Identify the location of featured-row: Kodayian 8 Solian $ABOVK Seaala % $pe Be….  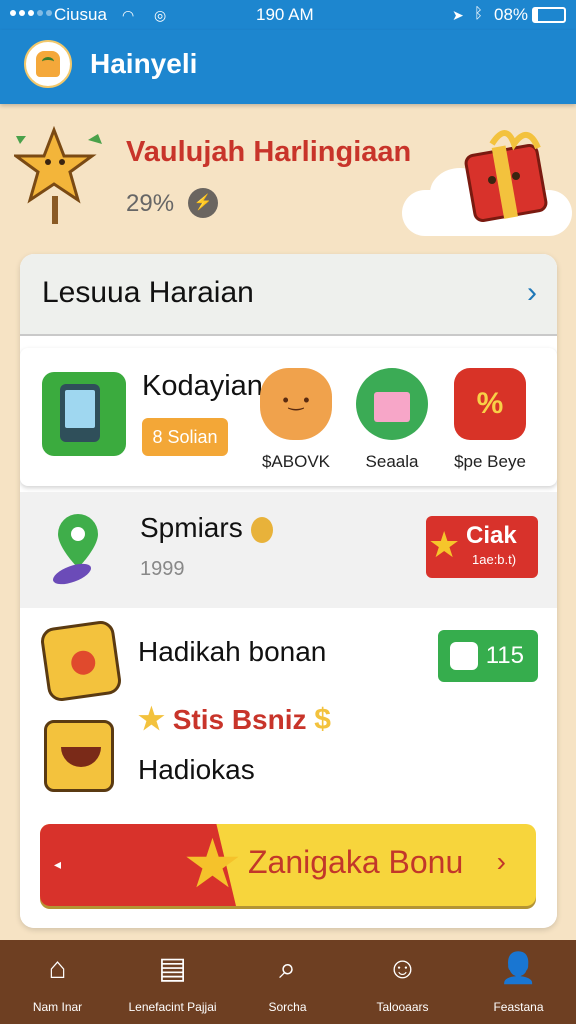
(288, 417).